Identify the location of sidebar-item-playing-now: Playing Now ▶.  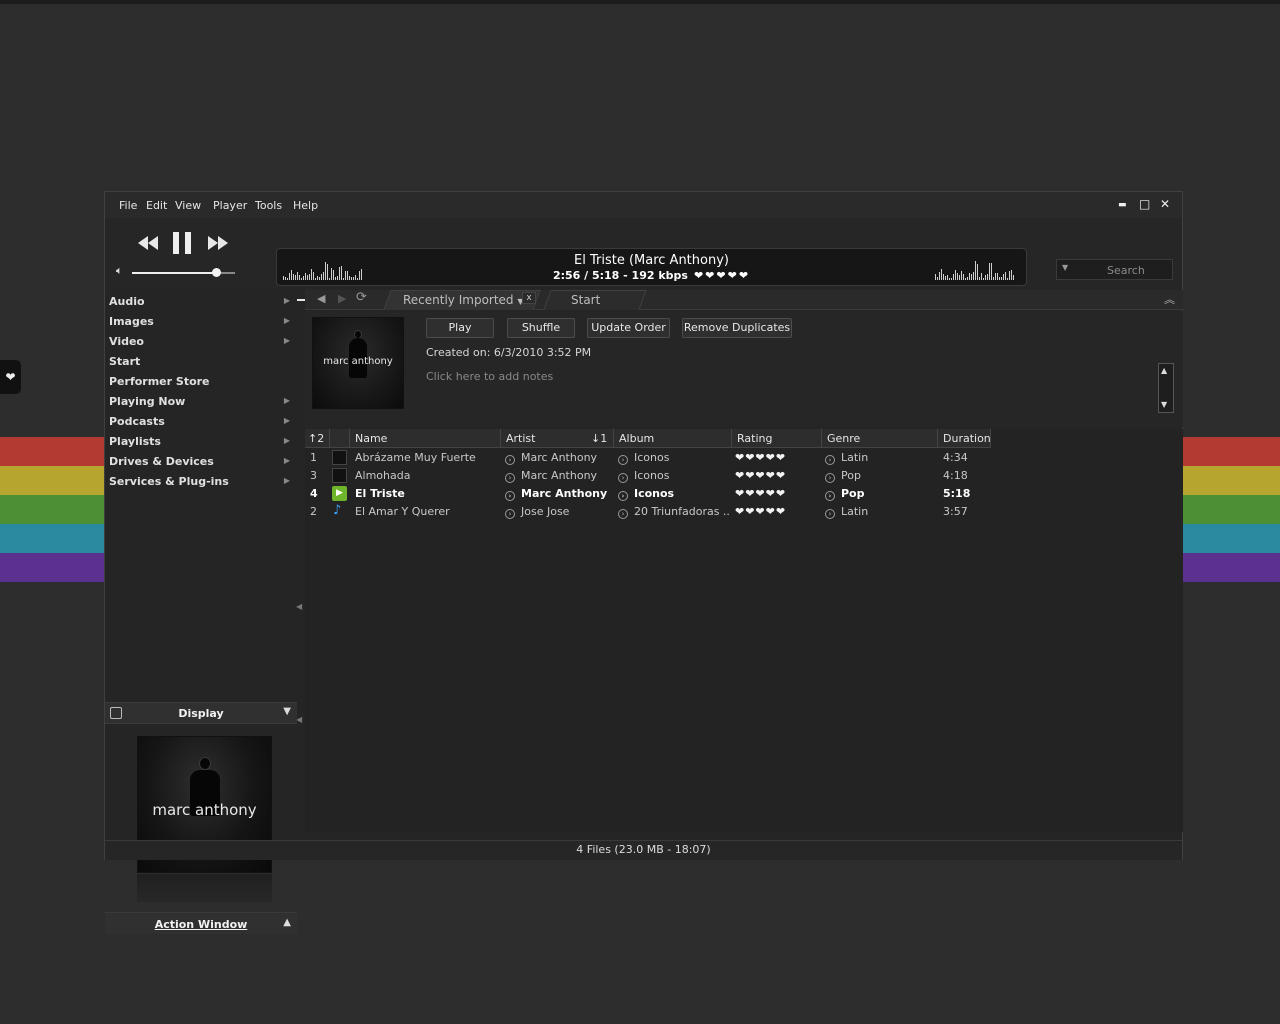
(201, 402).